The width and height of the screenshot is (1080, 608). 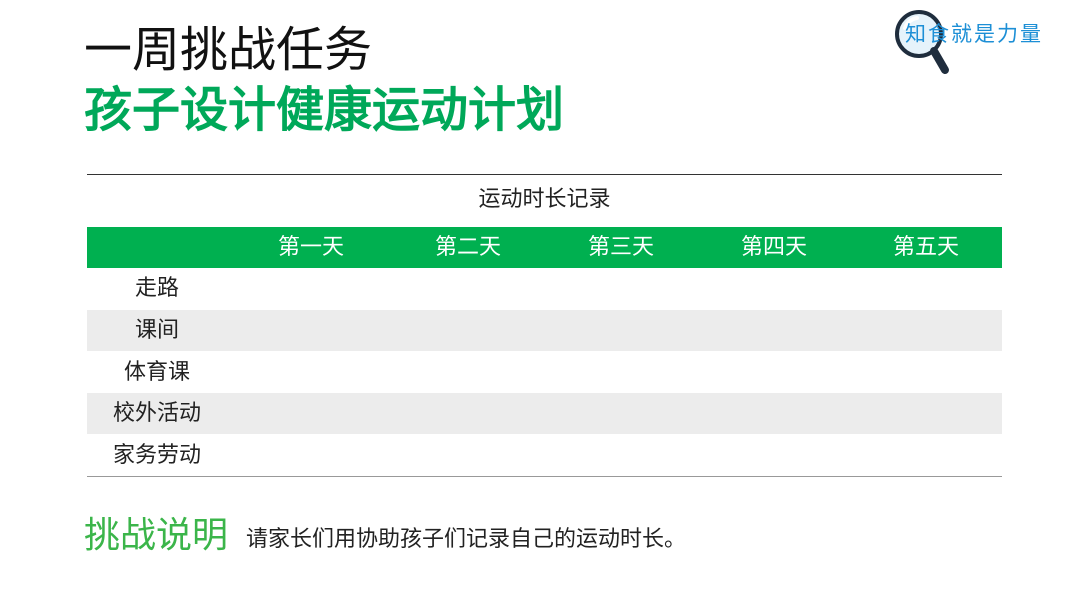 What do you see at coordinates (544, 330) in the screenshot?
I see `table-row: 课间` at bounding box center [544, 330].